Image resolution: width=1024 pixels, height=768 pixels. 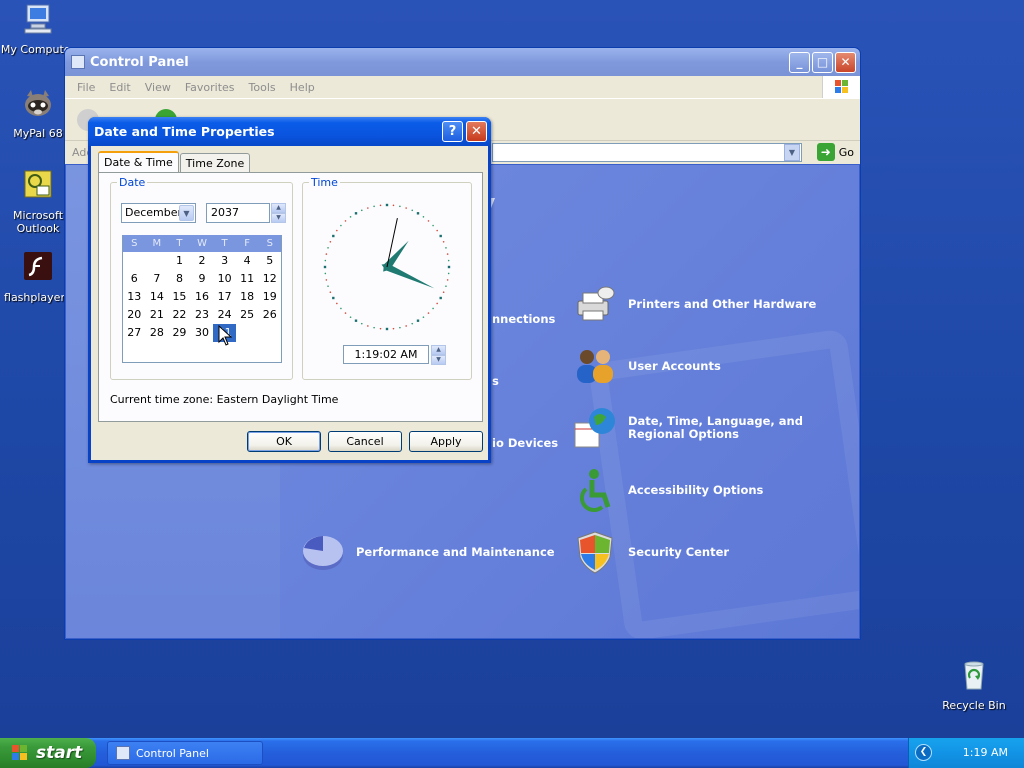 I want to click on tab-time-zone: Time Zone, so click(x=215, y=163).